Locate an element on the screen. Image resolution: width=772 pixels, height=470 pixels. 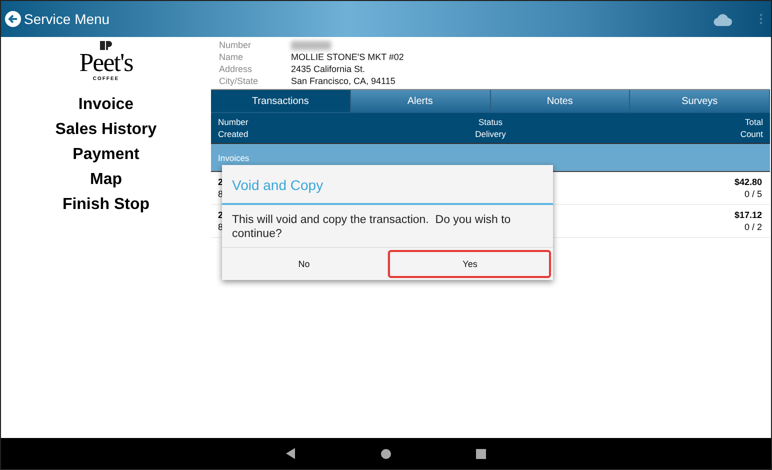
logo-mark-icon is located at coordinates (106, 45).